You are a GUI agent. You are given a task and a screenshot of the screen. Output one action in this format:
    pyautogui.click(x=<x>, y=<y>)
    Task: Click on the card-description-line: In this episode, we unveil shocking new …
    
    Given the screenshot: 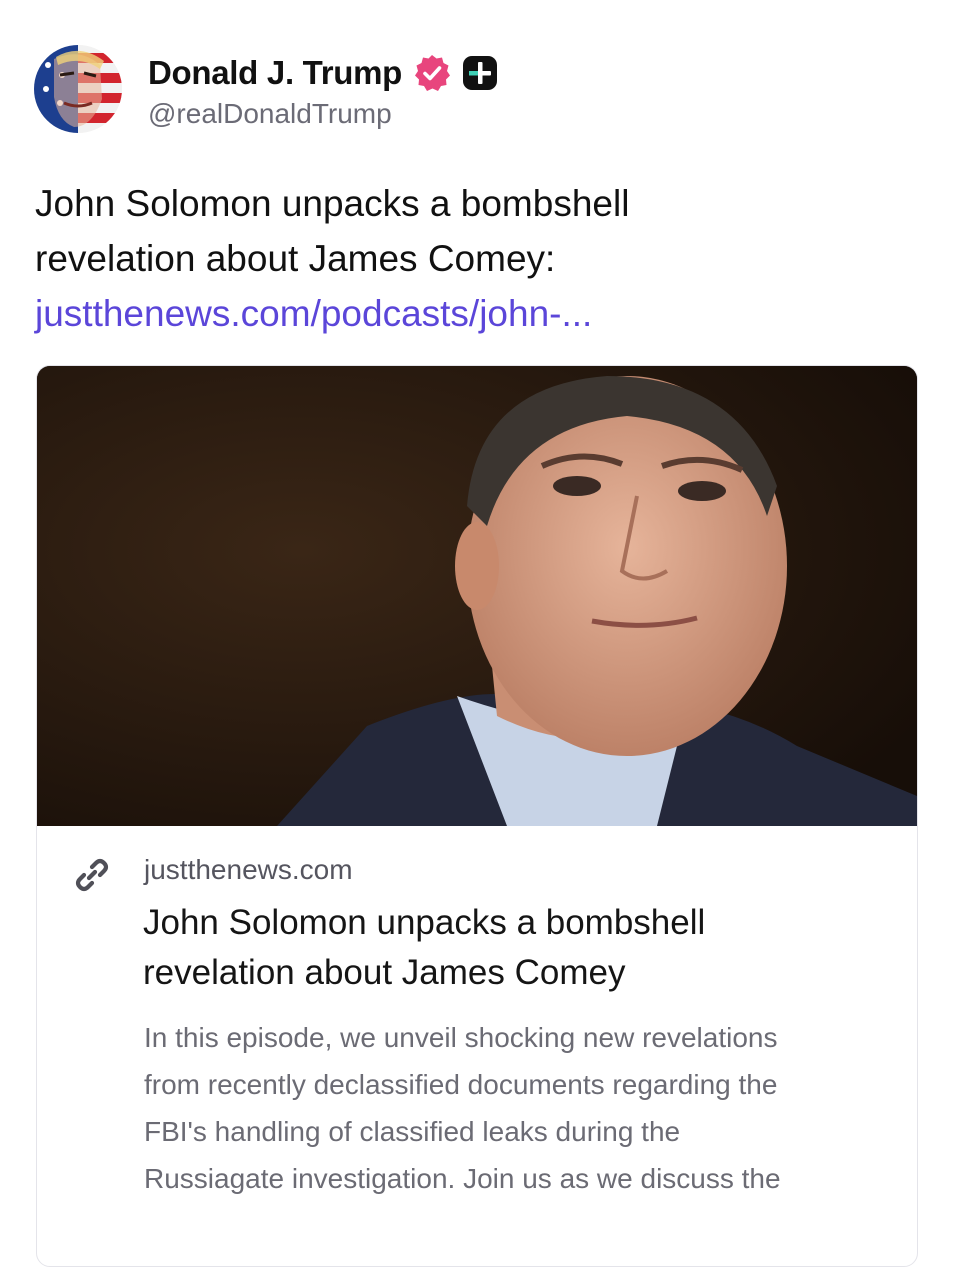 What is the action you would take?
    pyautogui.click(x=461, y=1037)
    